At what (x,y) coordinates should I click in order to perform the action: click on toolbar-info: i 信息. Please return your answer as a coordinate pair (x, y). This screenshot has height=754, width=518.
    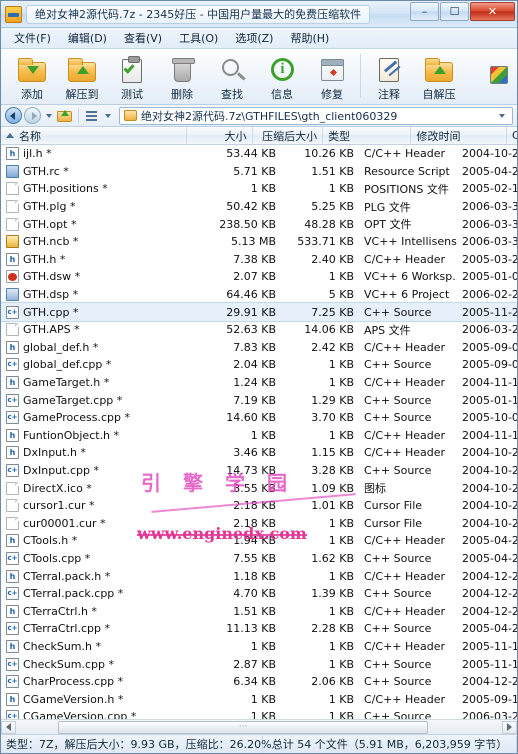
    Looking at the image, I should click on (282, 77).